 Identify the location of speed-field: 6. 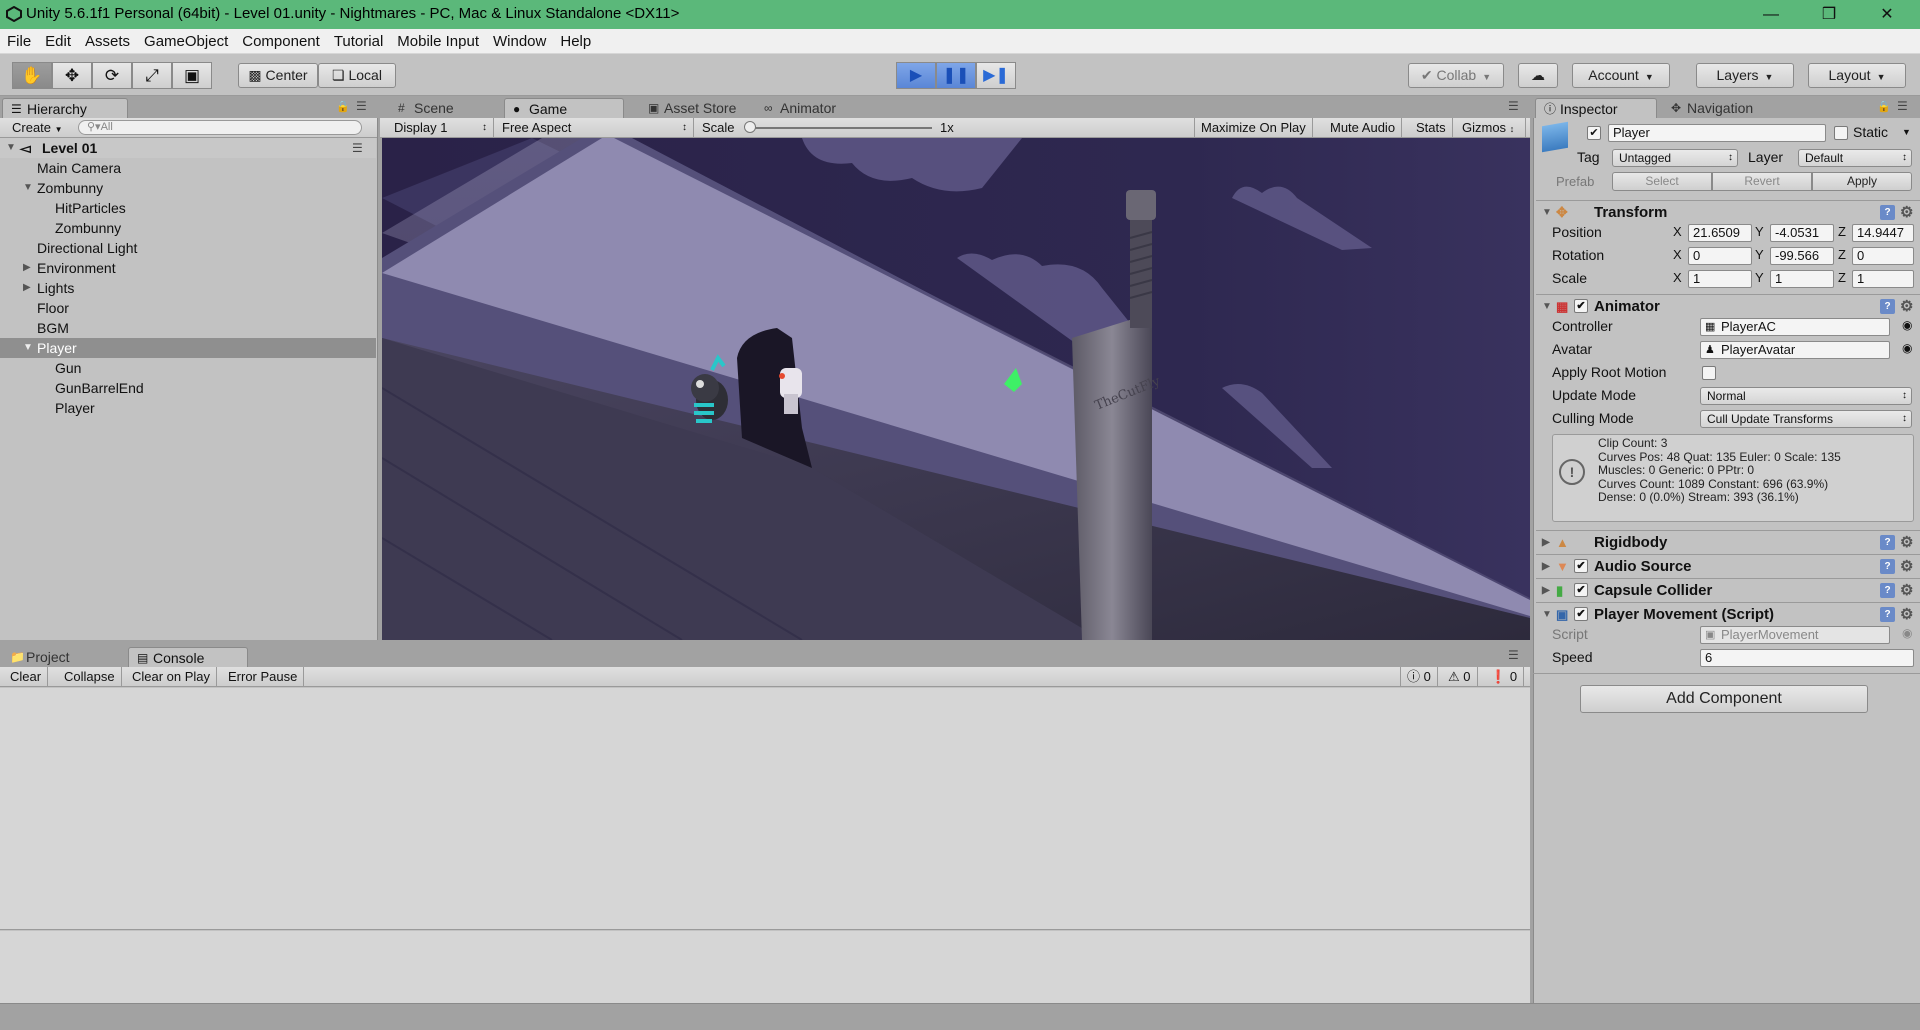
(1807, 658).